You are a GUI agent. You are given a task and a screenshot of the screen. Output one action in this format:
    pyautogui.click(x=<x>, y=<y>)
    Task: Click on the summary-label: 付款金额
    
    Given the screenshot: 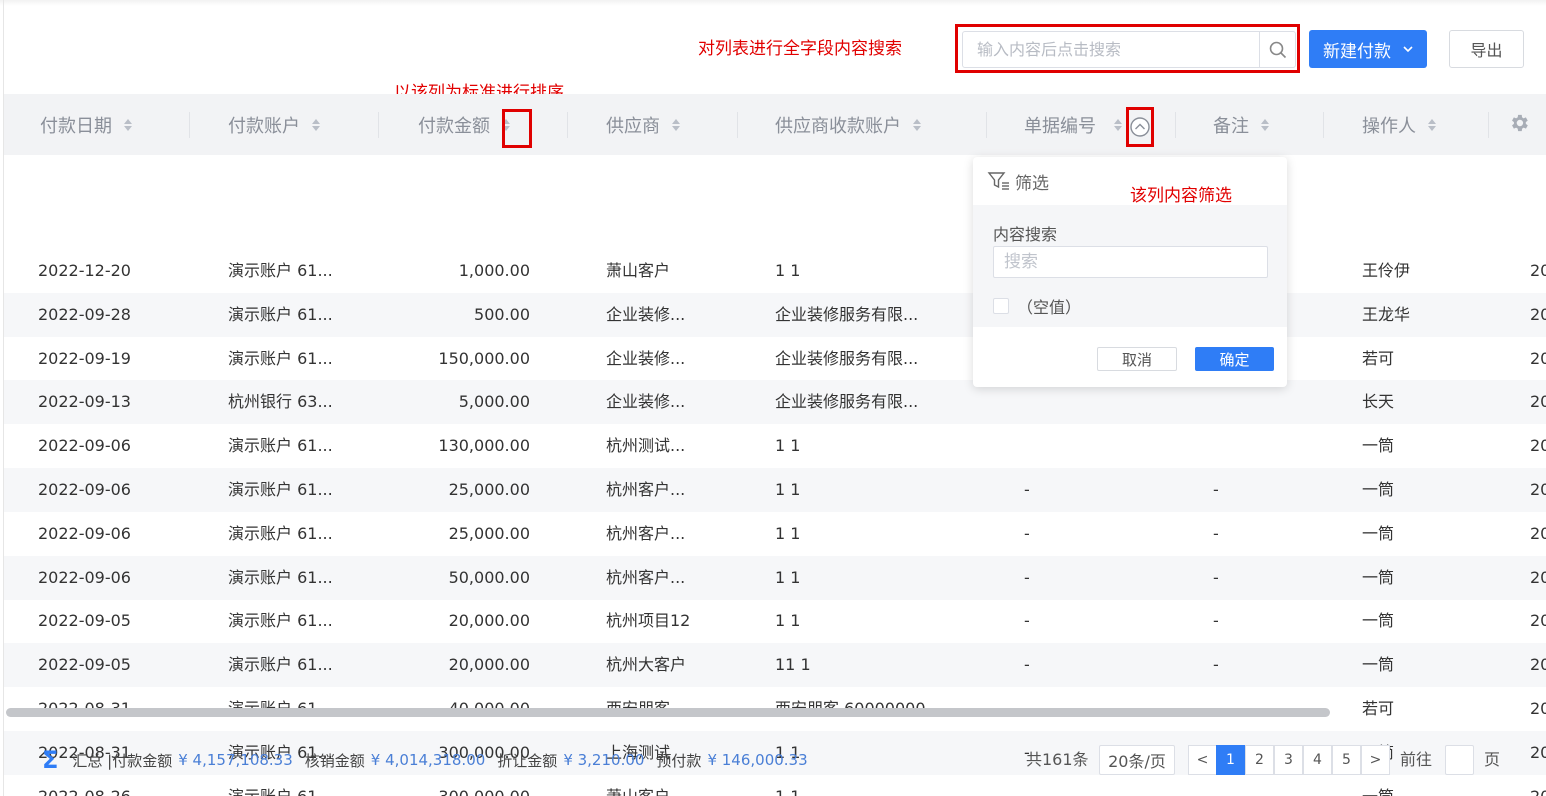 What is the action you would take?
    pyautogui.click(x=142, y=760)
    